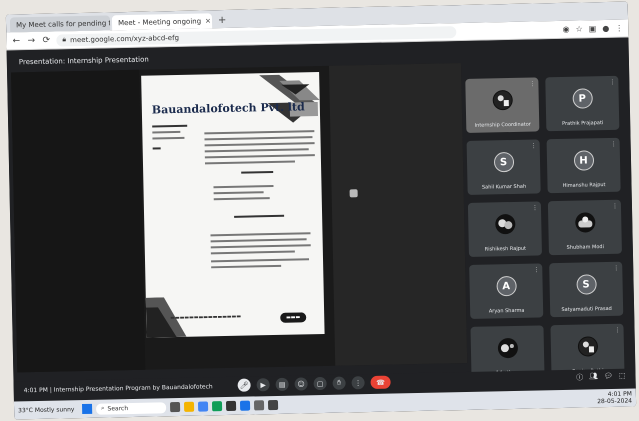  I want to click on forward-icon: →, so click(31, 40).